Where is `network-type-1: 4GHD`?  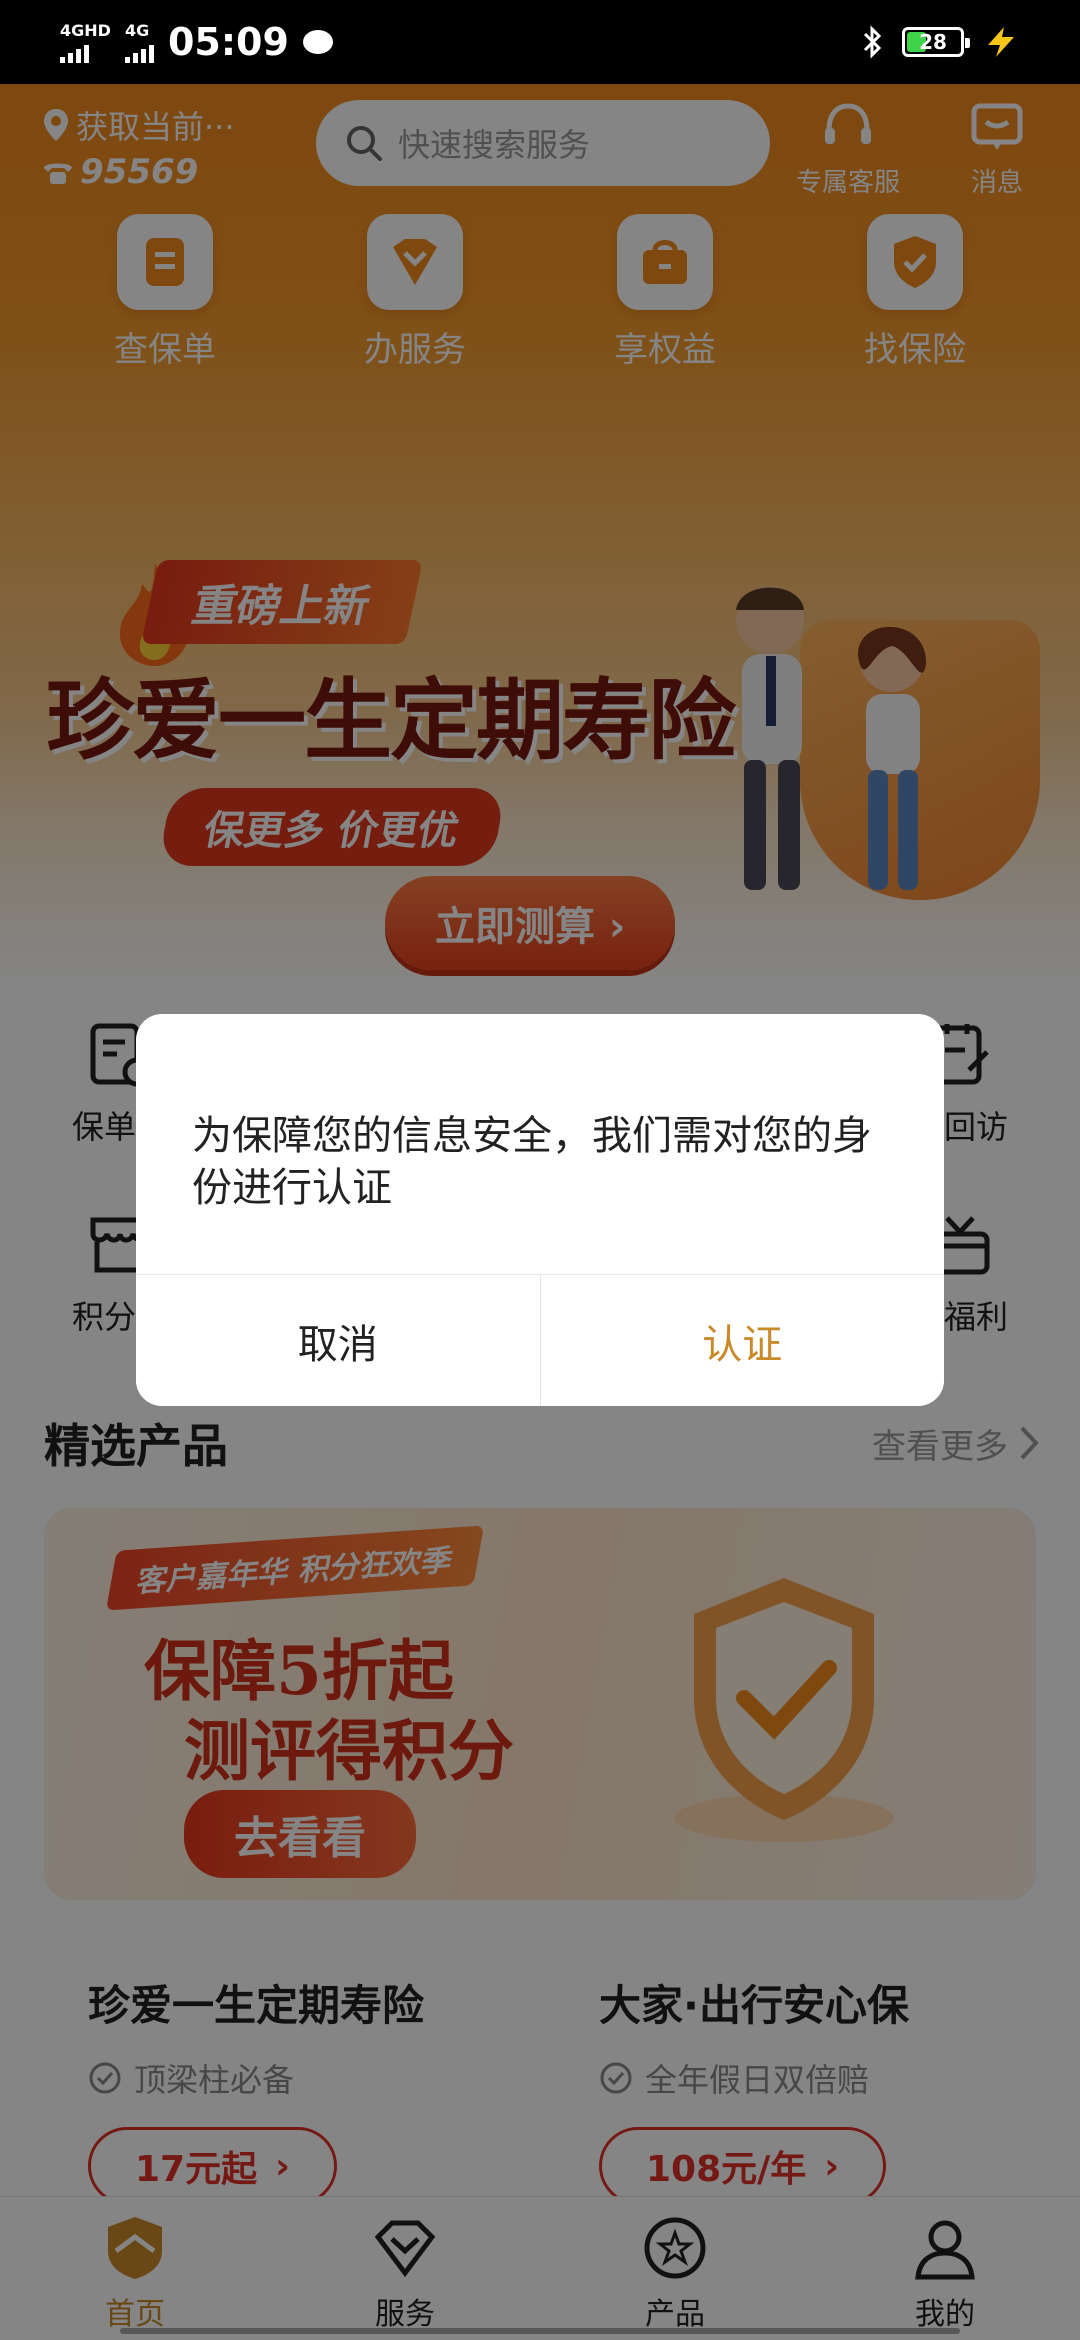
network-type-1: 4GHD is located at coordinates (85, 30).